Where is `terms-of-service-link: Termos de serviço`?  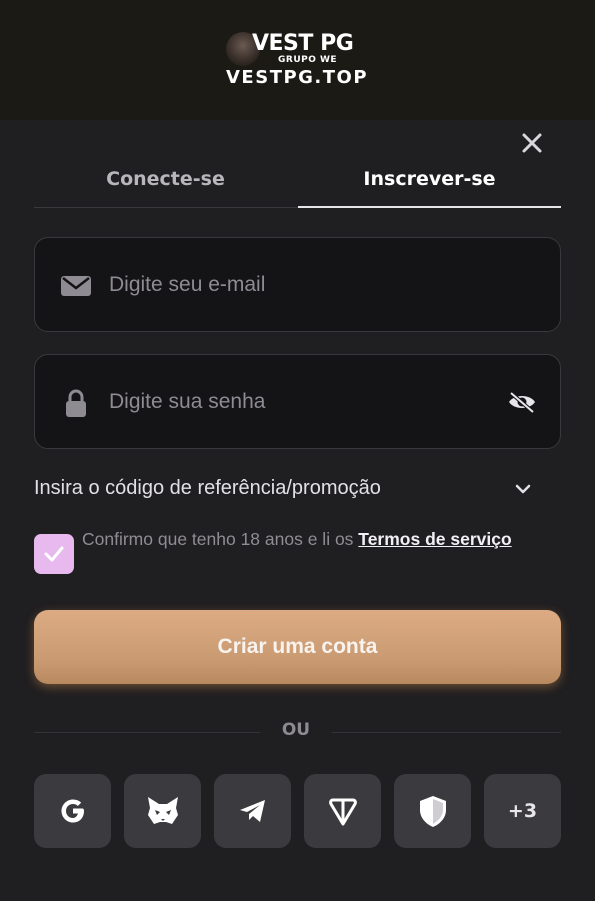
terms-of-service-link: Termos de serviço is located at coordinates (434, 539).